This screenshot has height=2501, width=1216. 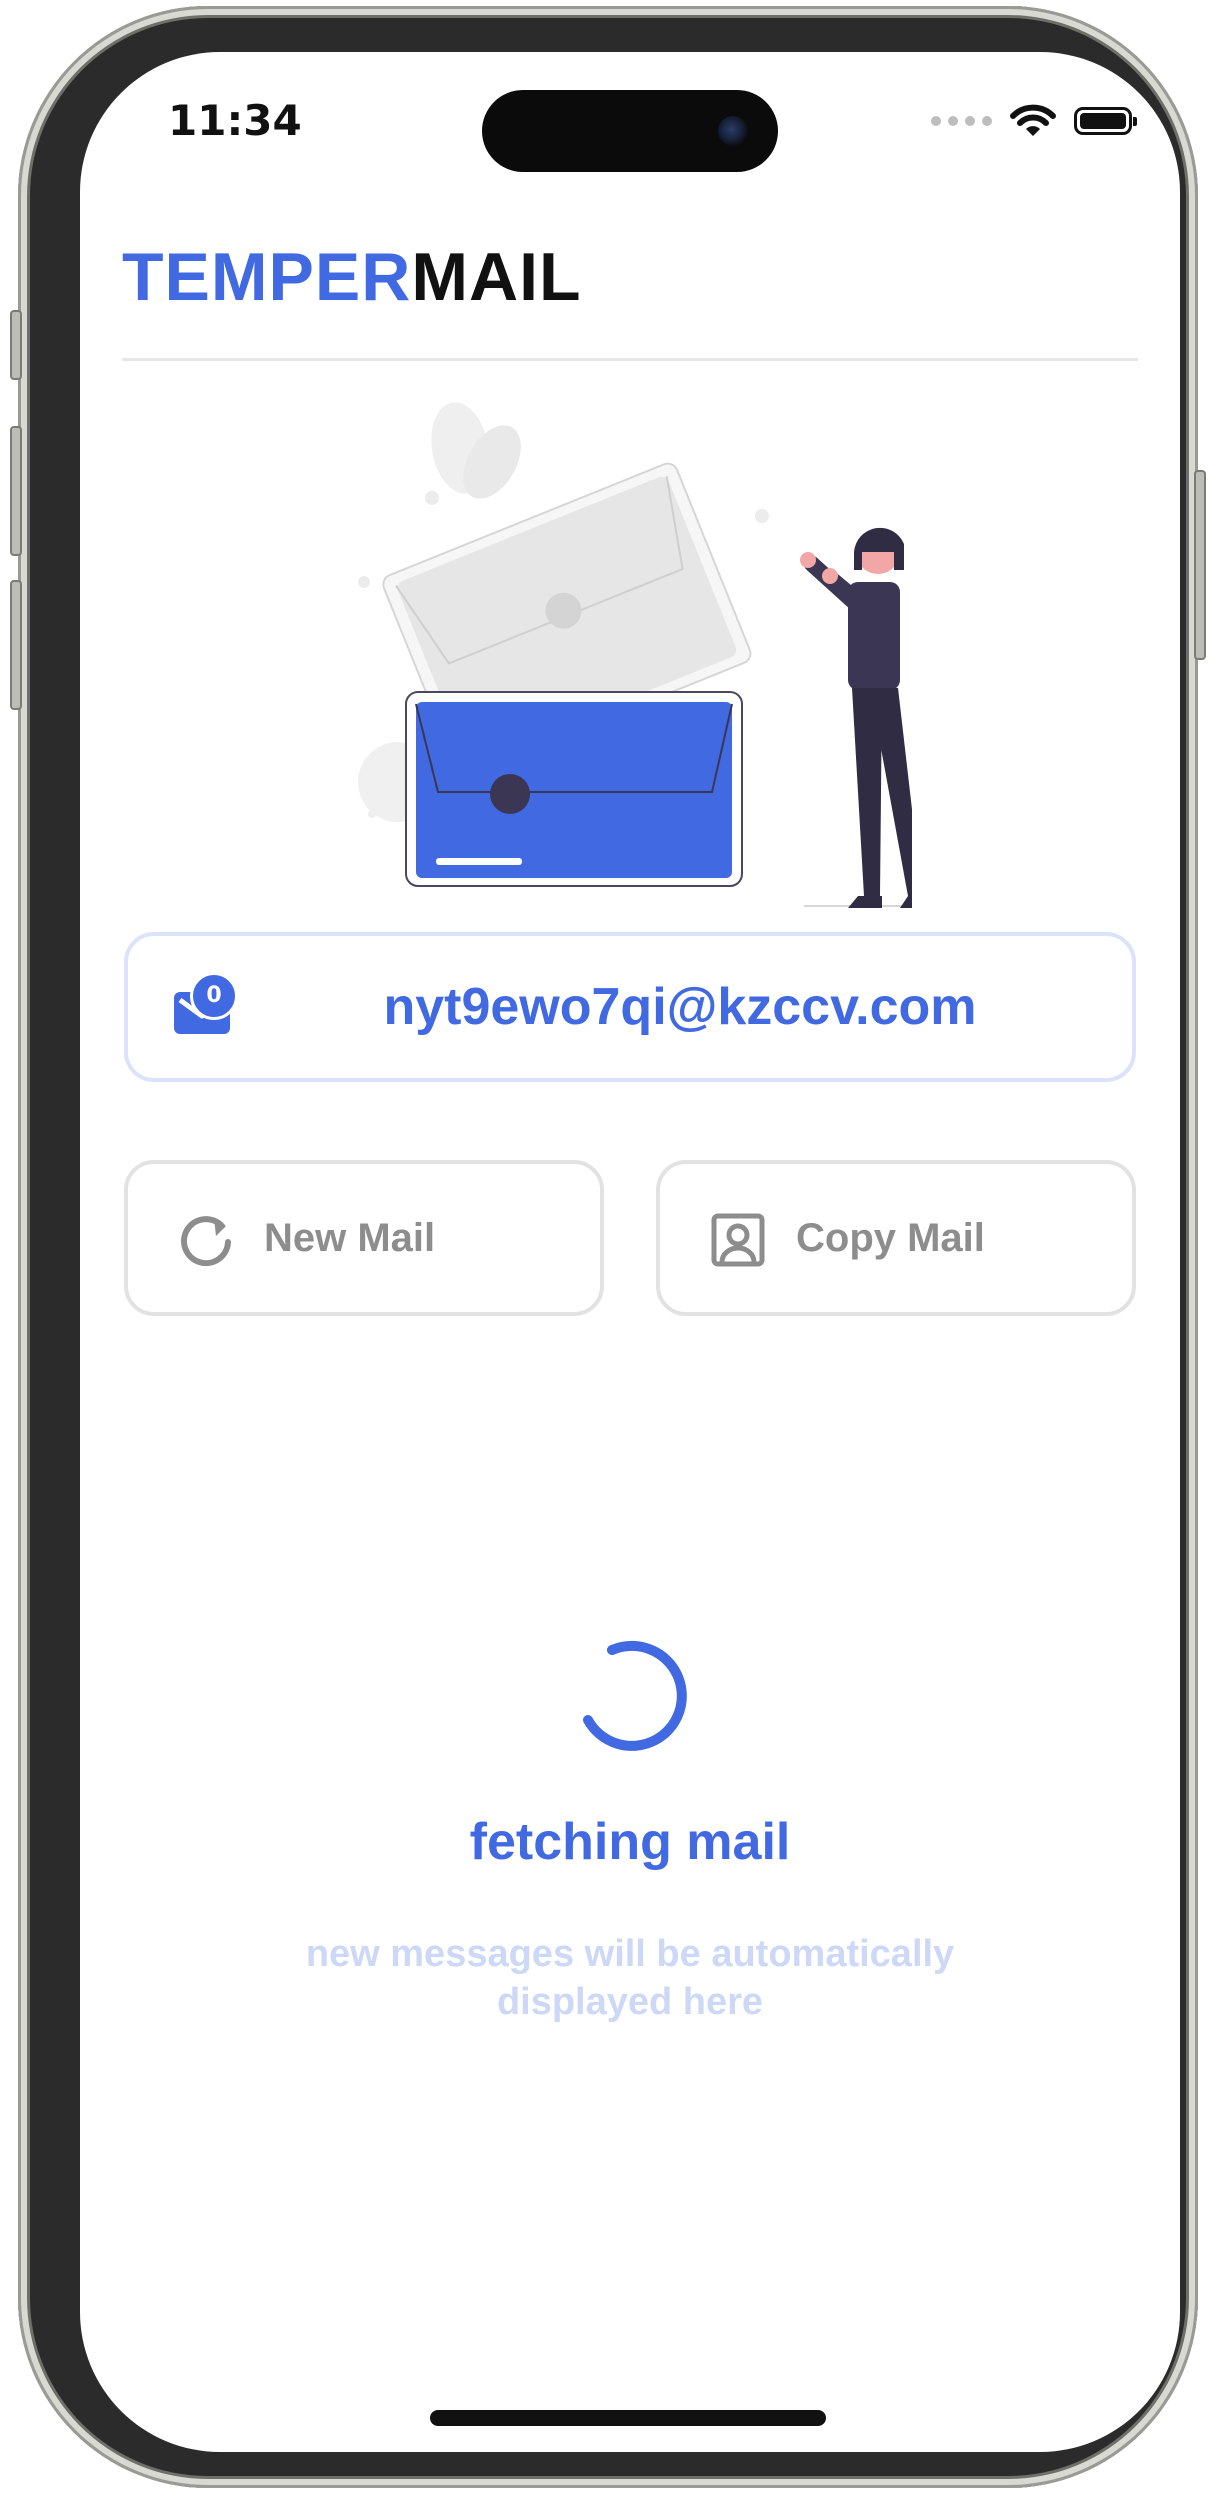 I want to click on power-button, so click(x=1200, y=565).